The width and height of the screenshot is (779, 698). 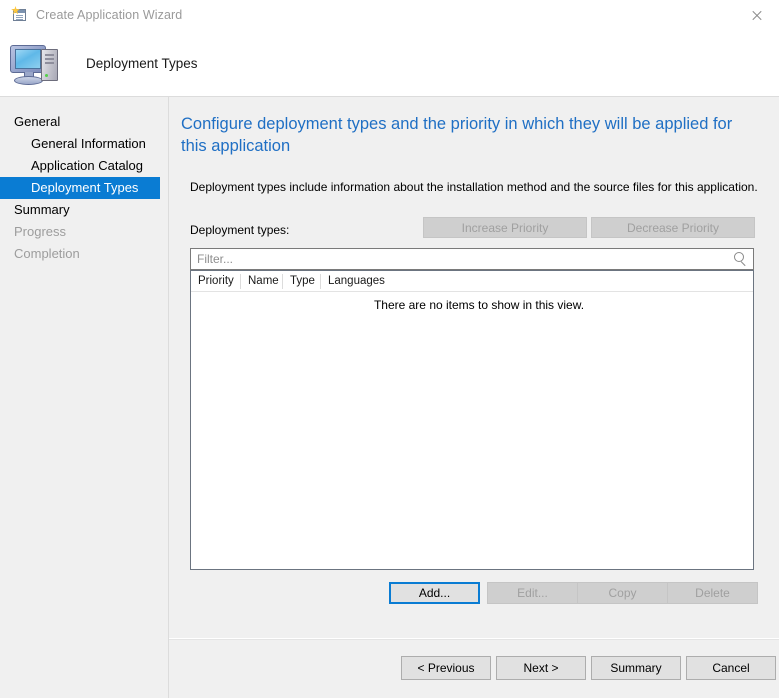 What do you see at coordinates (216, 281) in the screenshot?
I see `column-header-priority: Priority` at bounding box center [216, 281].